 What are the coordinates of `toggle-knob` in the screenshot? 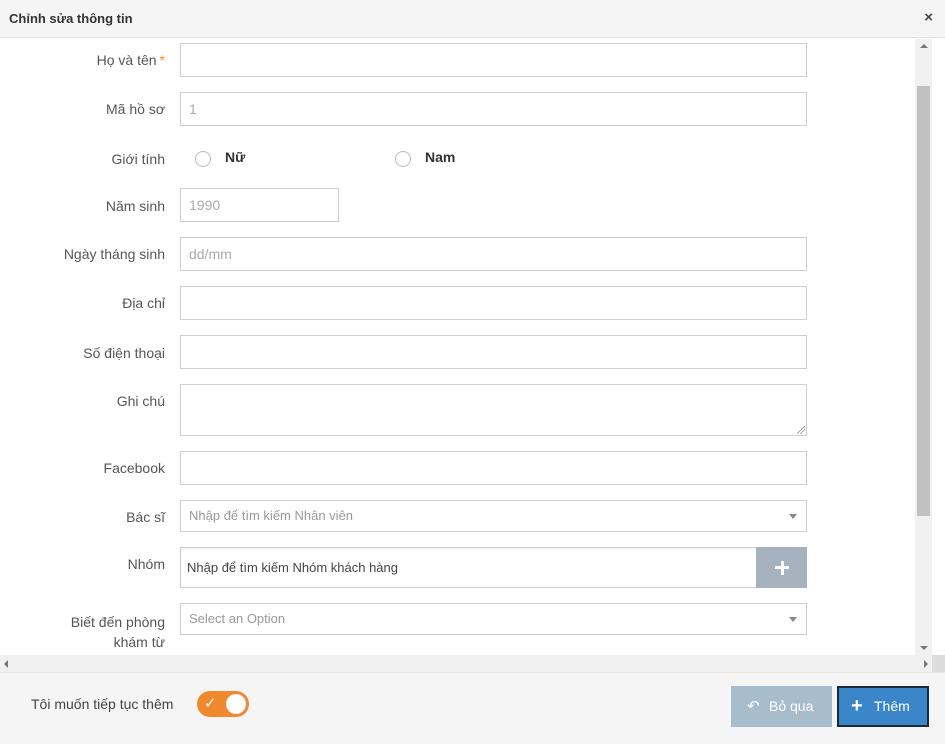 It's located at (236, 704).